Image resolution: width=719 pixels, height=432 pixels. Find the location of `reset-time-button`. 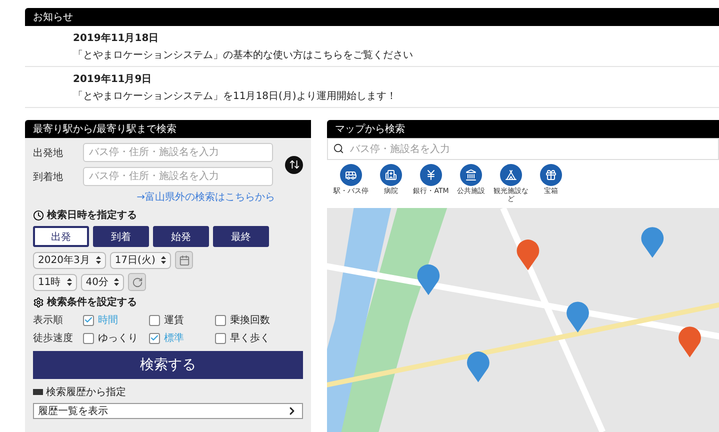

reset-time-button is located at coordinates (137, 282).